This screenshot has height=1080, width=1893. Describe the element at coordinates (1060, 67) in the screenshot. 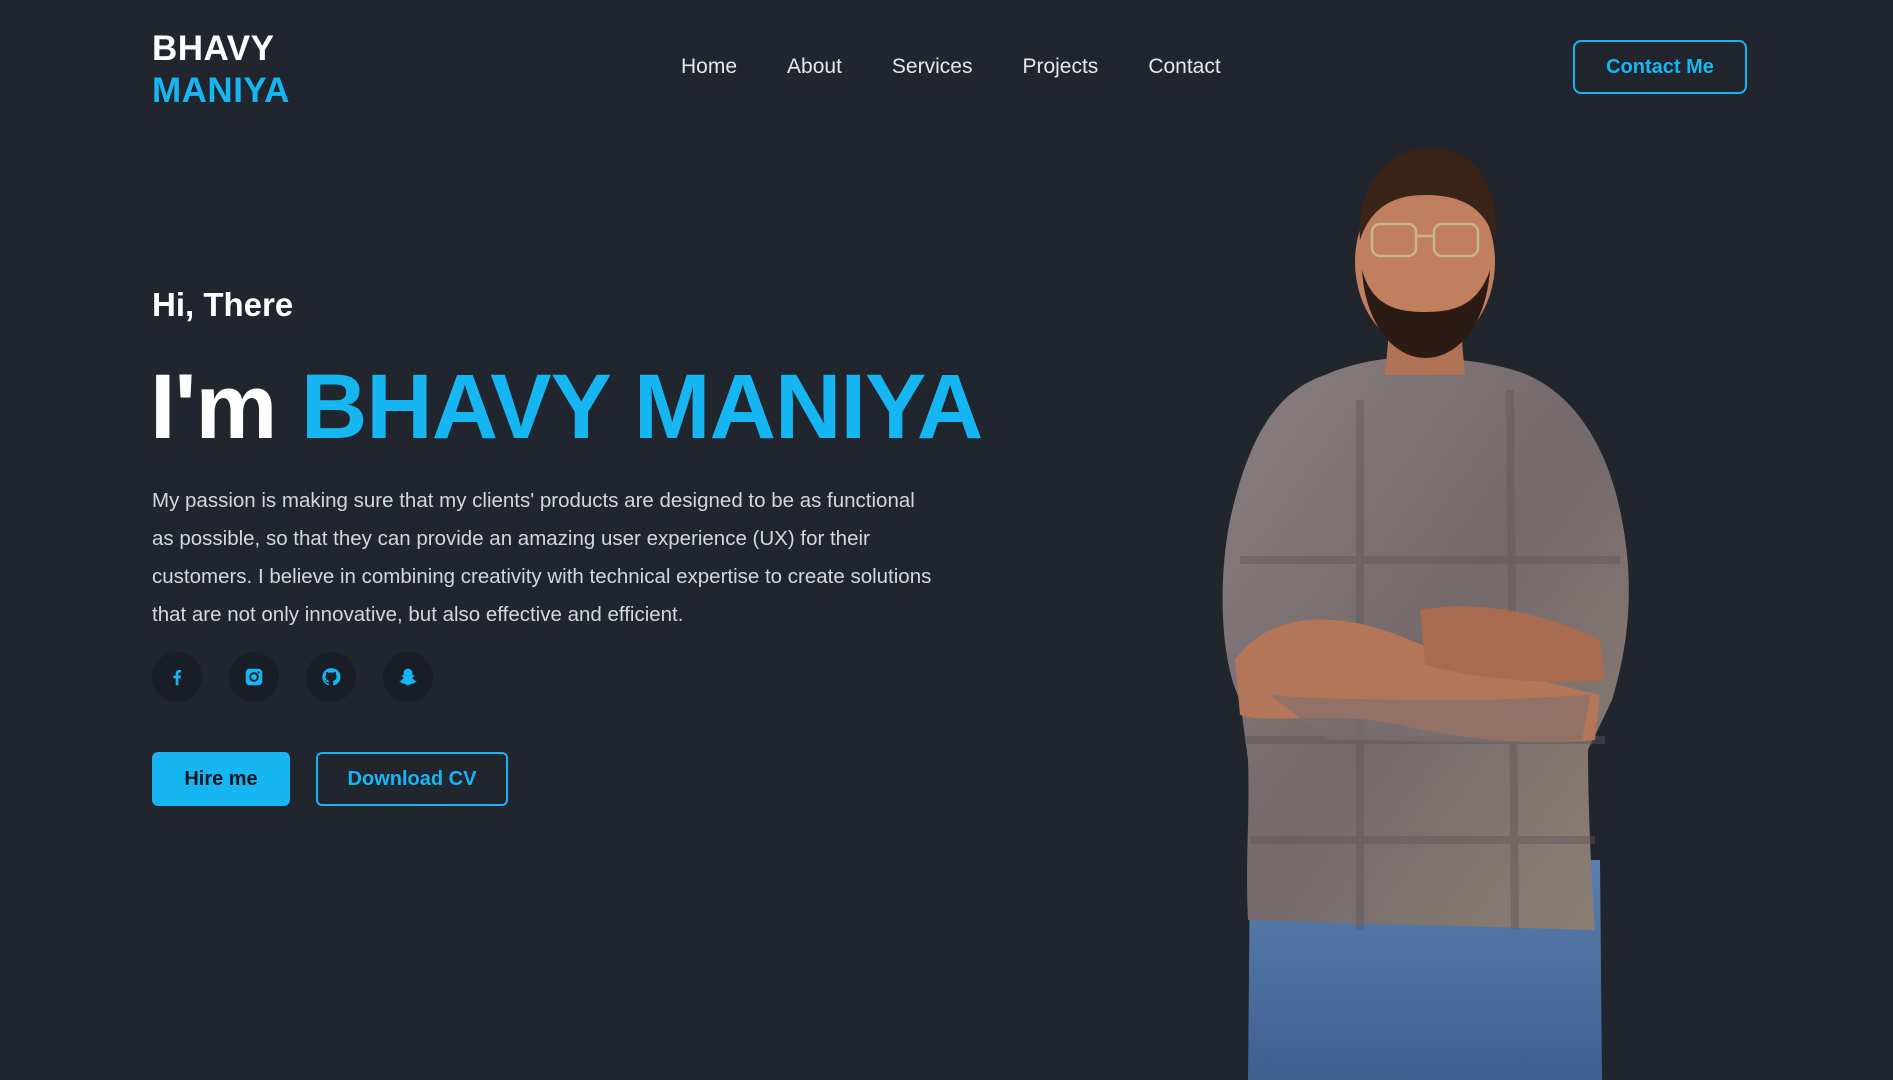

I see `nav-projects: Projects` at that location.